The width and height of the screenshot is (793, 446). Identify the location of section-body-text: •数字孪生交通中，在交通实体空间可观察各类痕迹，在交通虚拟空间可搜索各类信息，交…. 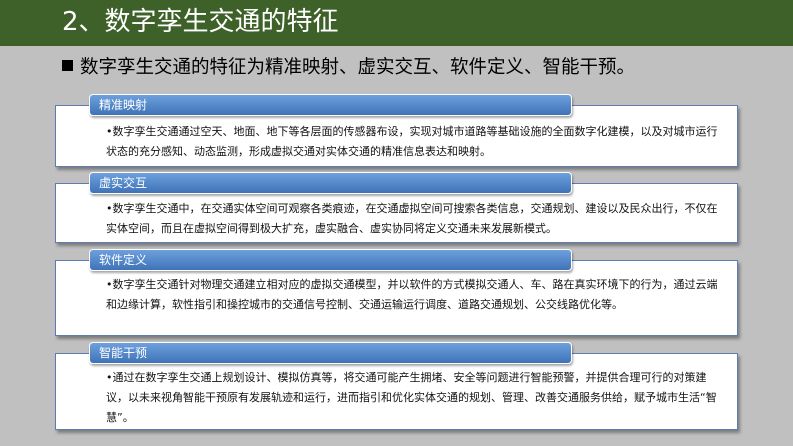
(412, 218).